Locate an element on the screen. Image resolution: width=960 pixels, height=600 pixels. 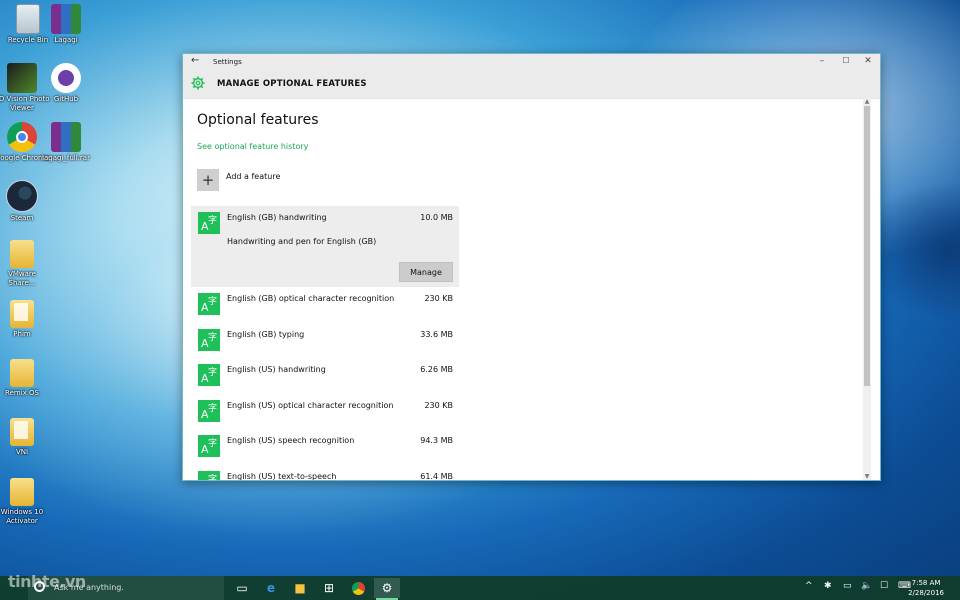
feature-size: 33.6 MB is located at coordinates (436, 334).